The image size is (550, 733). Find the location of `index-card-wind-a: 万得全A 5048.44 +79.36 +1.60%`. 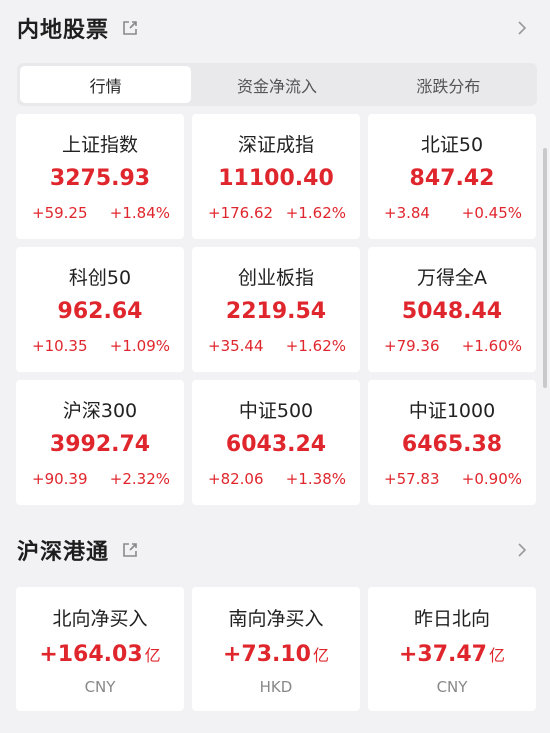

index-card-wind-a: 万得全A 5048.44 +79.36 +1.60% is located at coordinates (452, 309).